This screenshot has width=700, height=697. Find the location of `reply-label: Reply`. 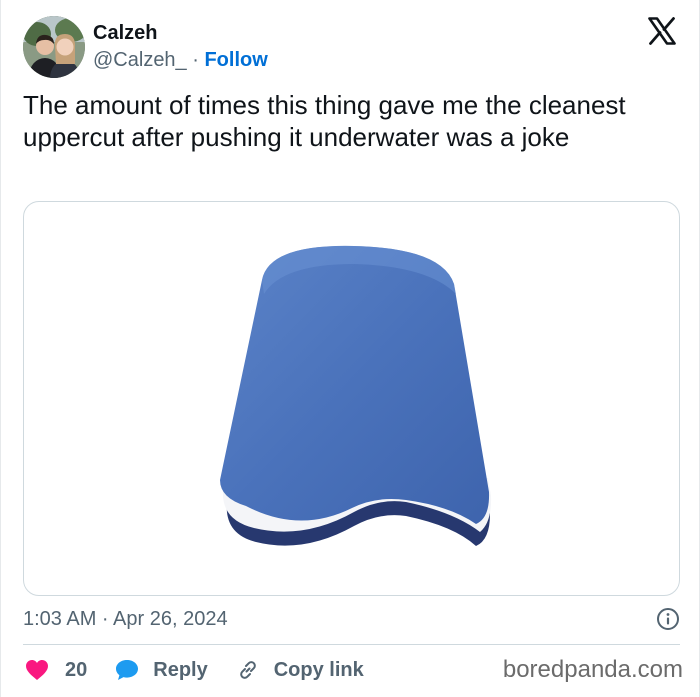

reply-label: Reply is located at coordinates (180, 669).